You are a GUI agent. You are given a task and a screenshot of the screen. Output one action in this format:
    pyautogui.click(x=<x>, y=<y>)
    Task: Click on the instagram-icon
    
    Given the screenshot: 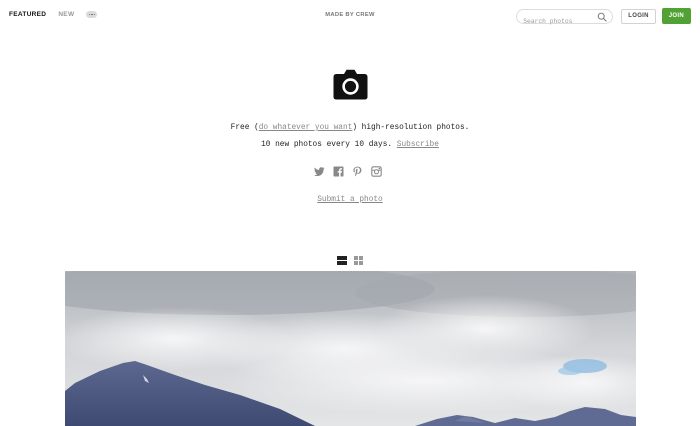 What is the action you would take?
    pyautogui.click(x=376, y=171)
    